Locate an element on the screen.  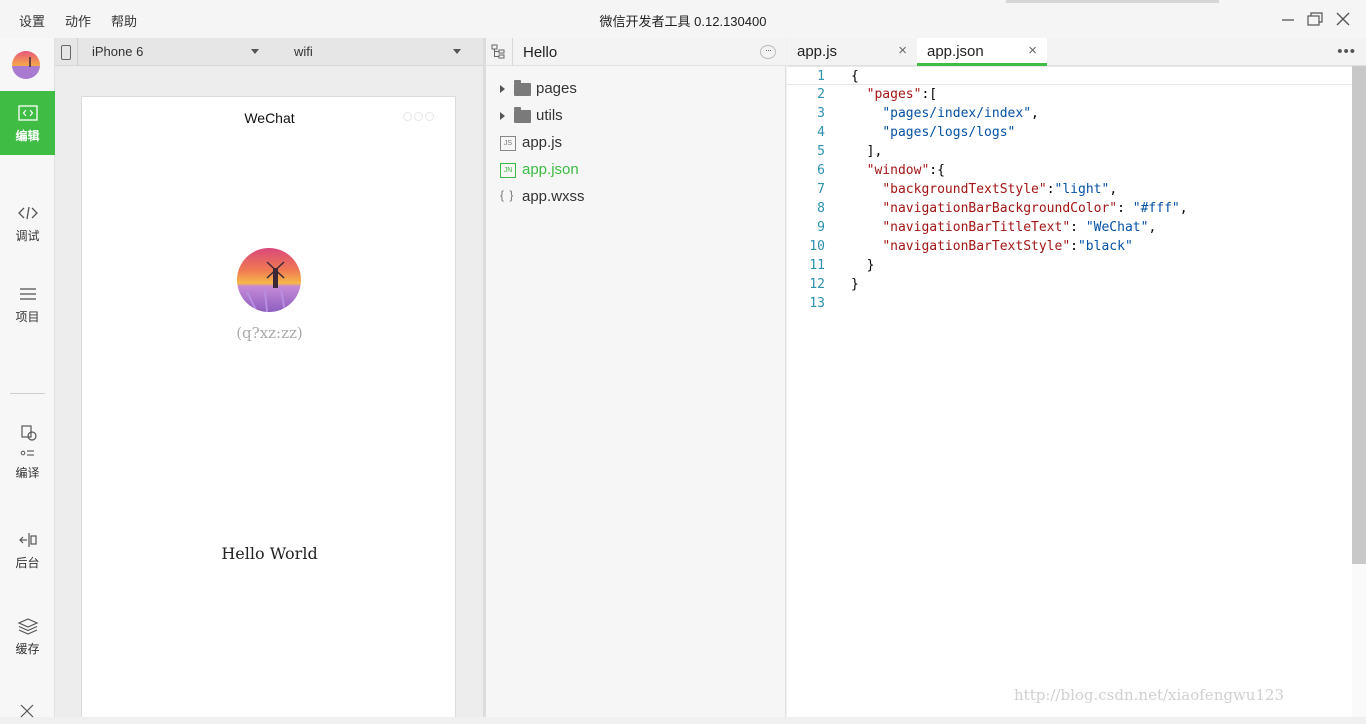
network-chevron-down-icon is located at coordinates (457, 51).